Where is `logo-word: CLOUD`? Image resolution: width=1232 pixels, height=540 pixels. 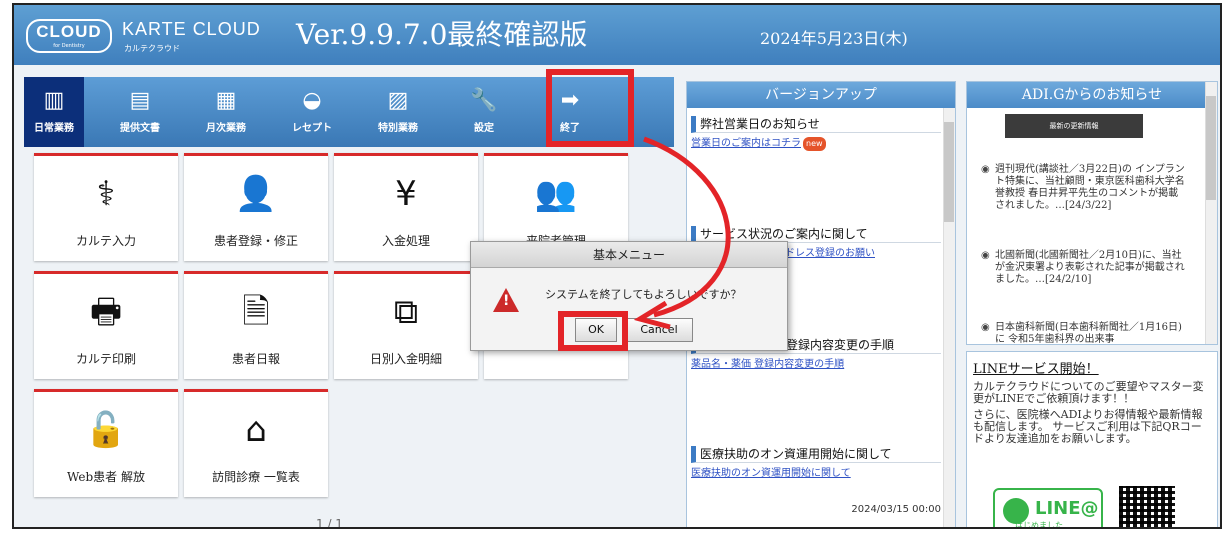
logo-word: CLOUD is located at coordinates (69, 31).